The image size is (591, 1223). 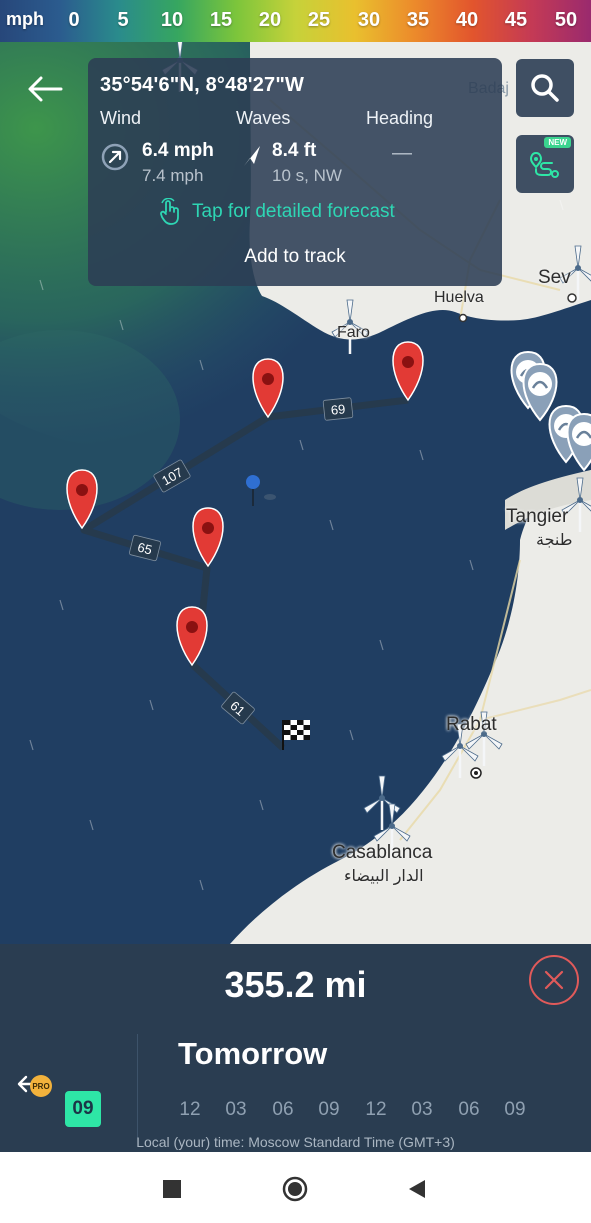 I want to click on back-button, so click(x=45, y=89).